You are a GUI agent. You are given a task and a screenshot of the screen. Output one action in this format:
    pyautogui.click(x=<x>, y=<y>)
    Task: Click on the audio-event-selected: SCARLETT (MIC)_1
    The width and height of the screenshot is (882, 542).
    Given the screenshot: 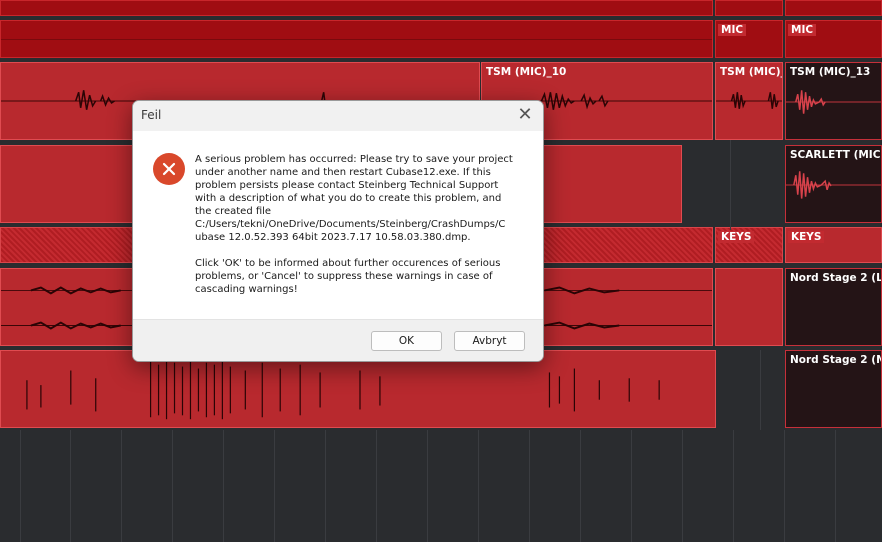 What is the action you would take?
    pyautogui.click(x=833, y=184)
    